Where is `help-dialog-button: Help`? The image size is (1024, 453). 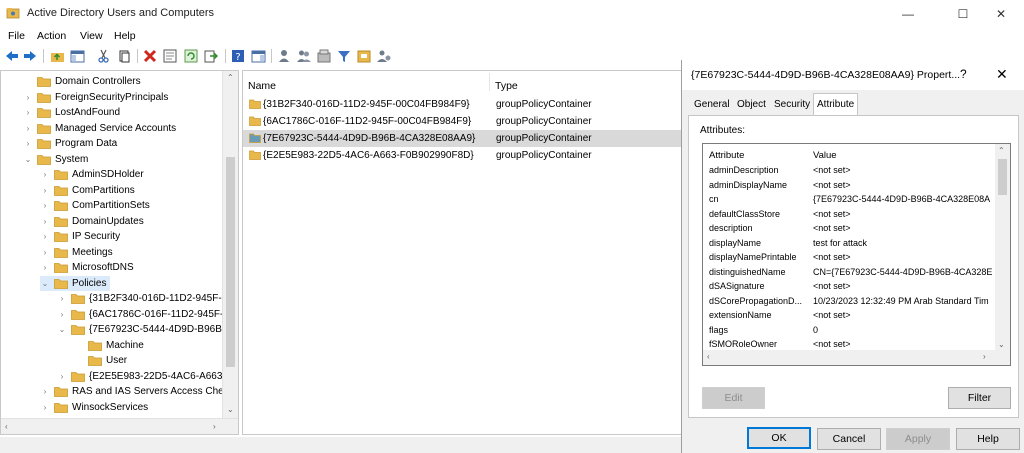 help-dialog-button: Help is located at coordinates (988, 439).